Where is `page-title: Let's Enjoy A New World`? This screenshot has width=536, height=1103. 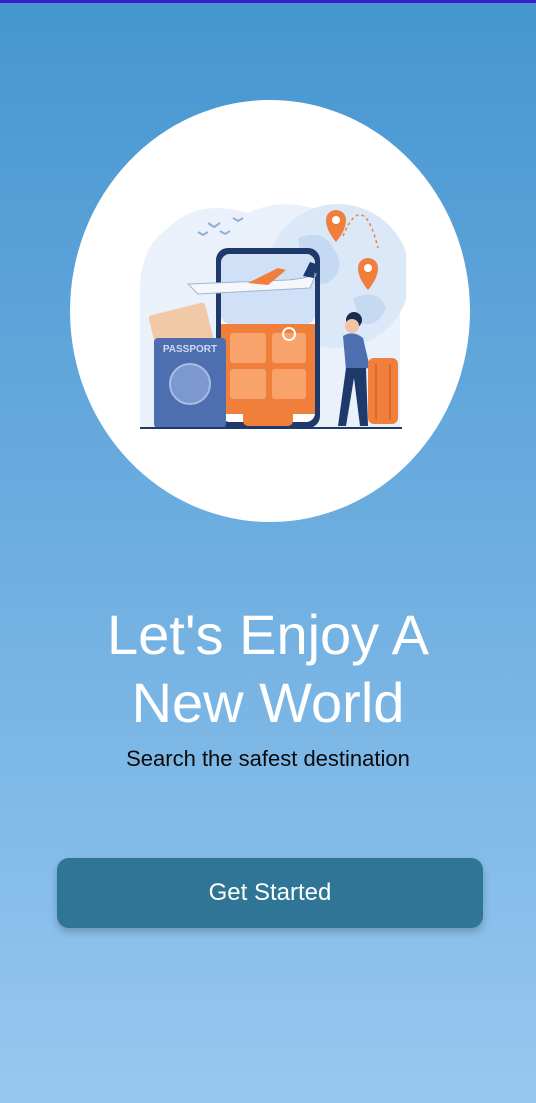
page-title: Let's Enjoy A New World is located at coordinates (268, 669).